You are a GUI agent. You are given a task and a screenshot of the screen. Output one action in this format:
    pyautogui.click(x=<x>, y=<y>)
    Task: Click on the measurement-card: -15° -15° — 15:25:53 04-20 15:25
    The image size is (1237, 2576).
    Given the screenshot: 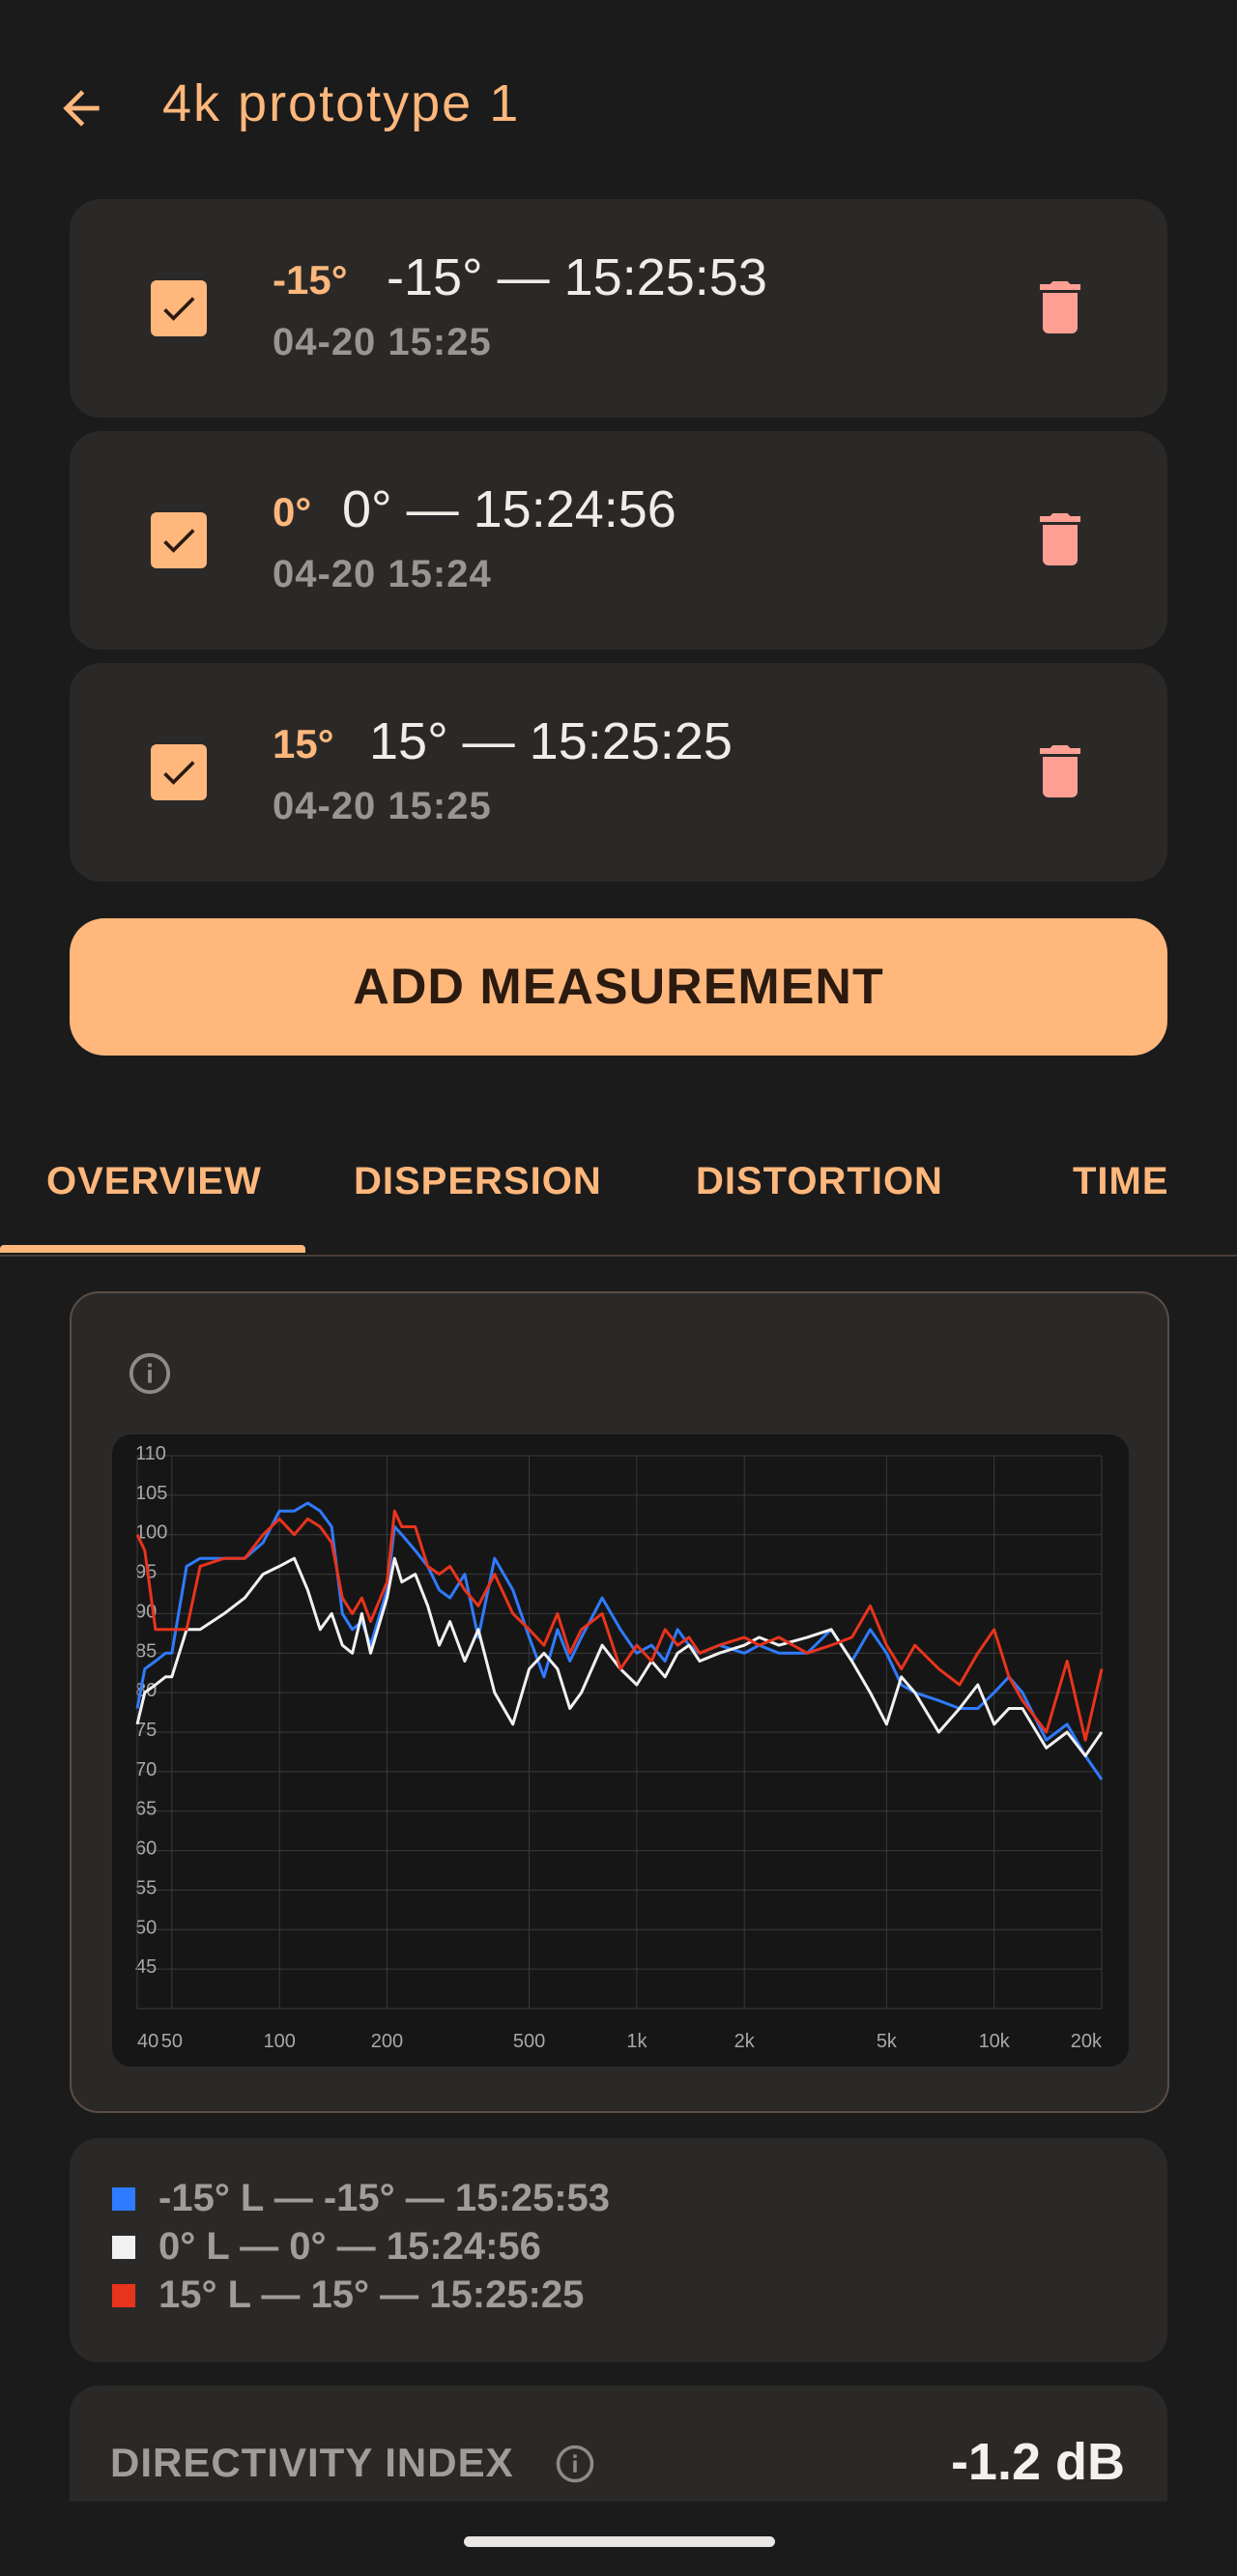 What is the action you would take?
    pyautogui.click(x=618, y=308)
    